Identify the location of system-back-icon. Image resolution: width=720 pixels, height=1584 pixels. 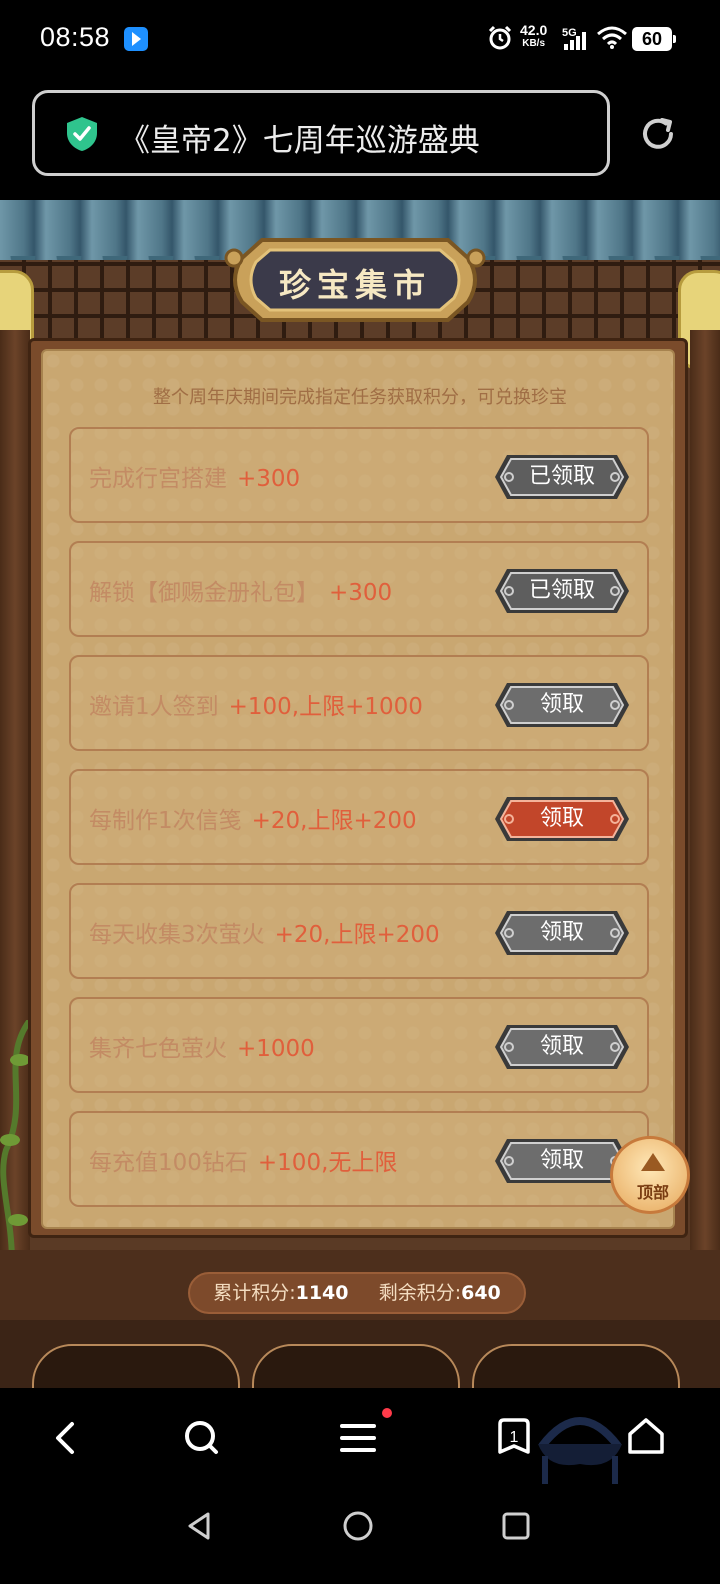
(200, 1528).